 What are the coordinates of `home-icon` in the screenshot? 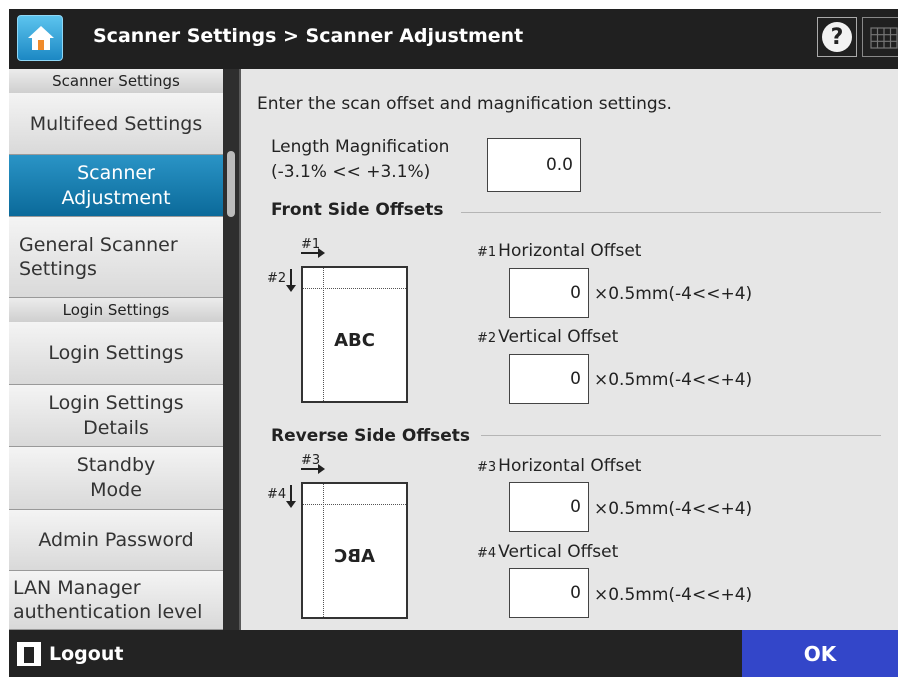 It's located at (41, 38).